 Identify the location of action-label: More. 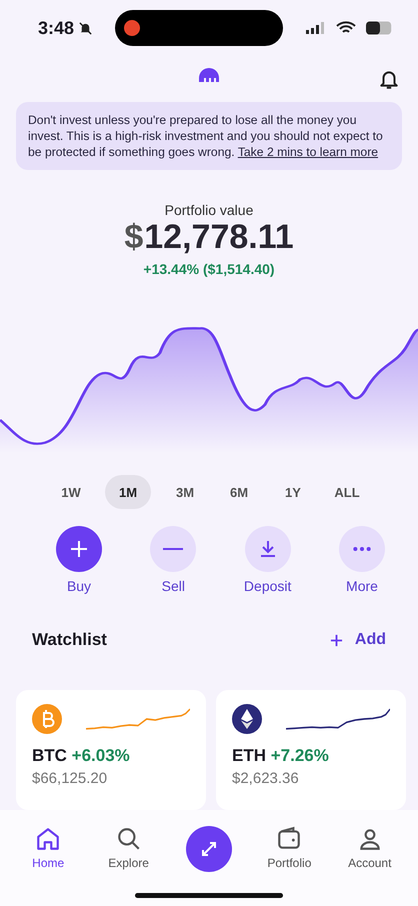
(362, 586).